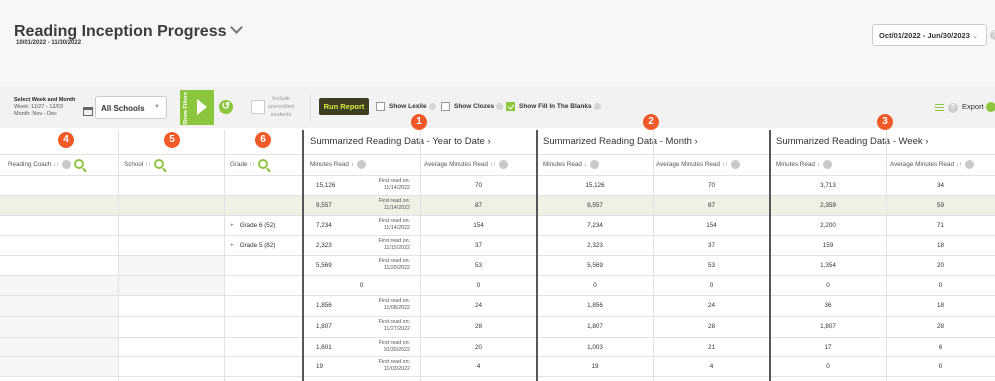  What do you see at coordinates (406, 106) in the screenshot?
I see `show-lexile-option: Show Lexile` at bounding box center [406, 106].